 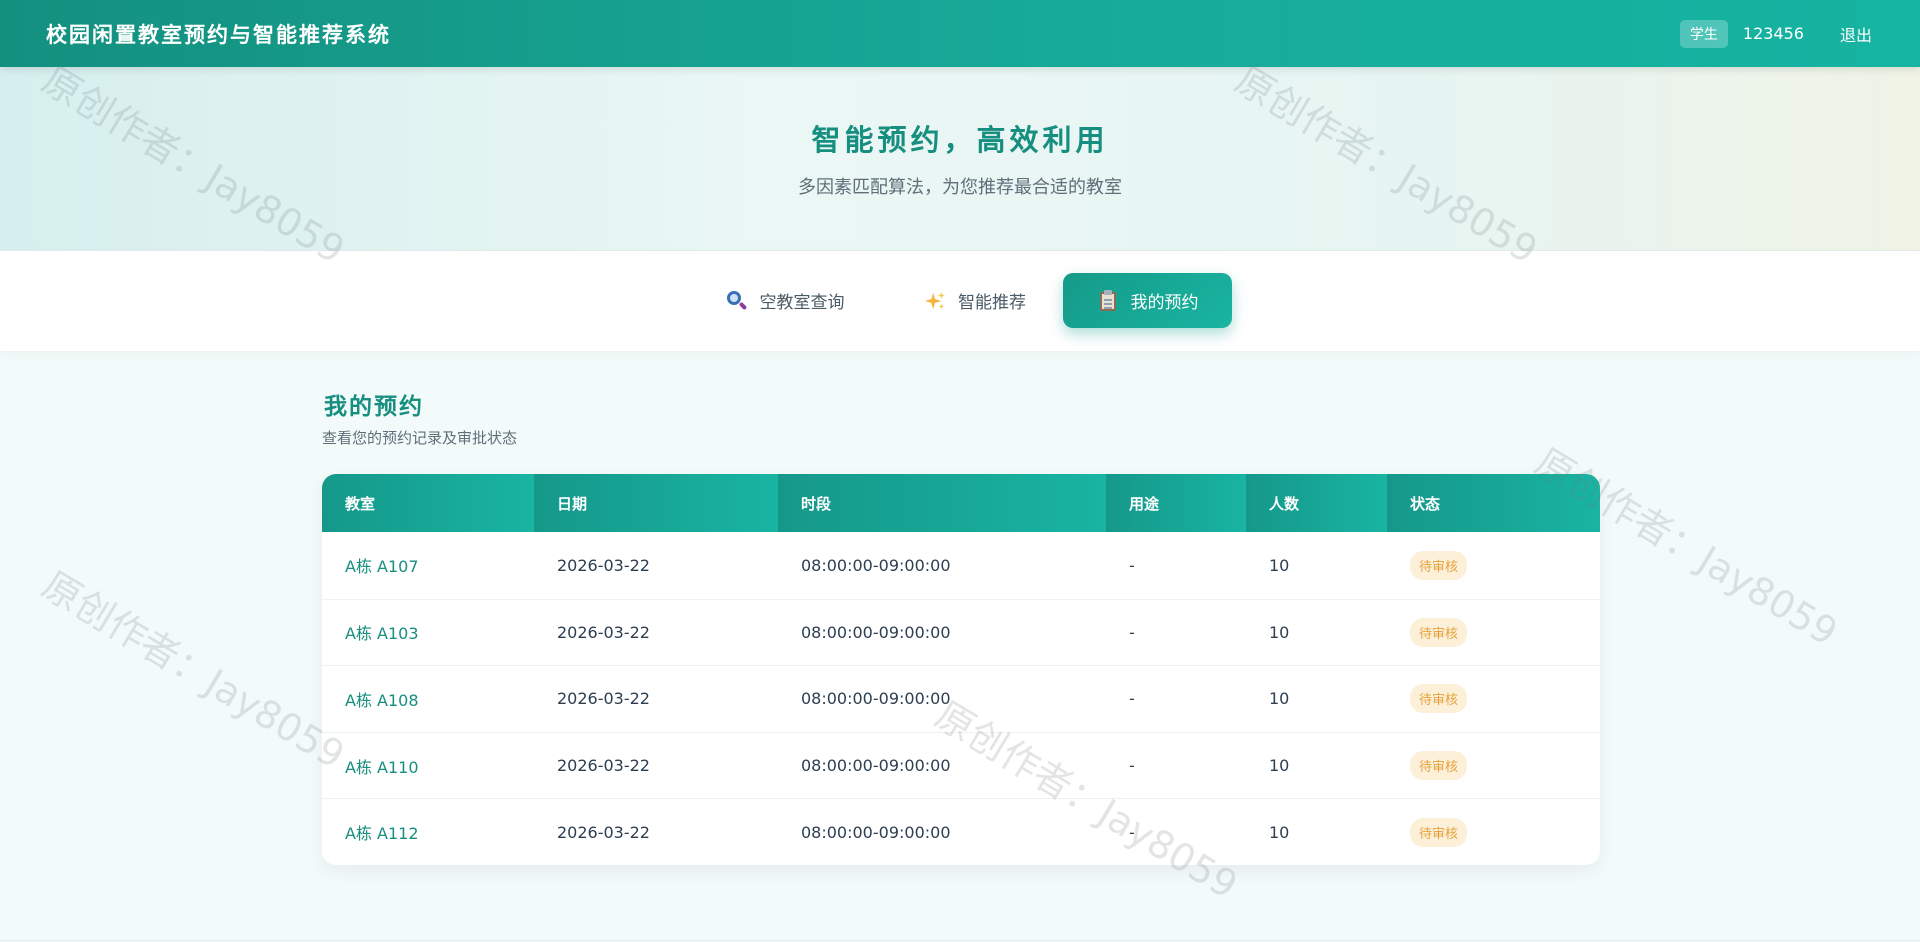 I want to click on tab-smart-recommend: 智能推荐, so click(x=975, y=300).